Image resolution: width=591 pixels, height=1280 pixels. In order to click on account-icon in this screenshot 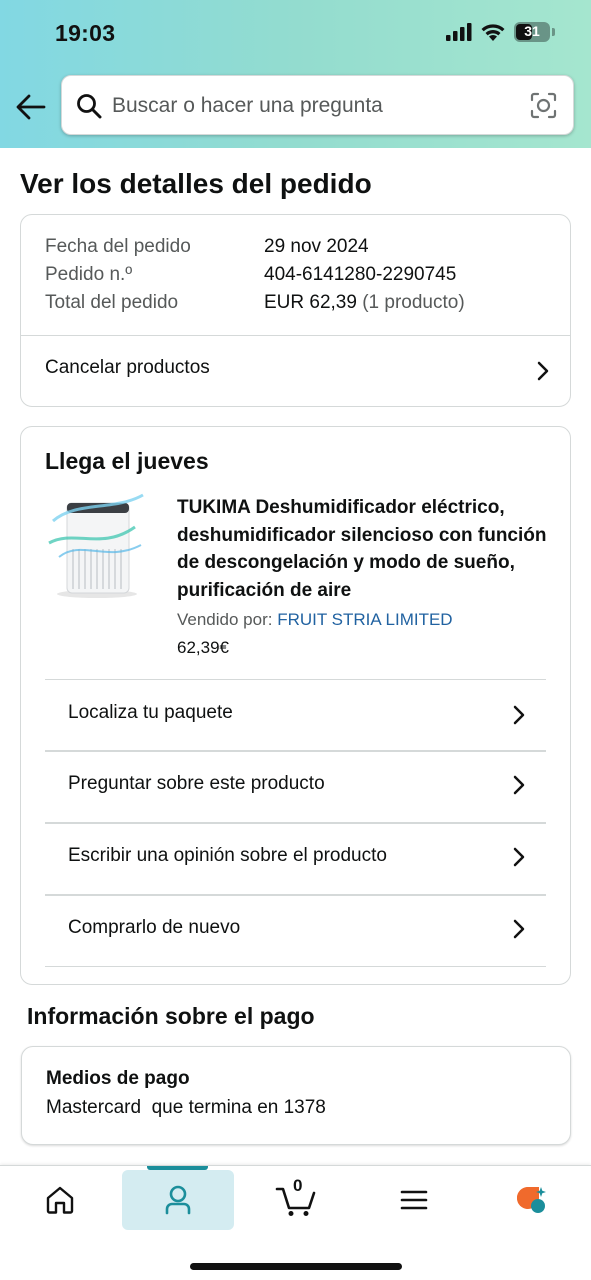, I will do `click(178, 1200)`.